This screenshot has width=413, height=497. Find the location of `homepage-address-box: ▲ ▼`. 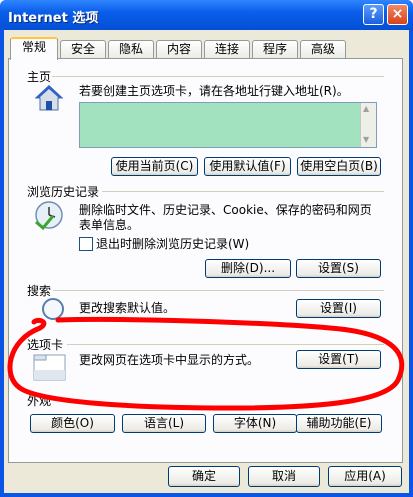

homepage-address-box: ▲ ▼ is located at coordinates (228, 125).